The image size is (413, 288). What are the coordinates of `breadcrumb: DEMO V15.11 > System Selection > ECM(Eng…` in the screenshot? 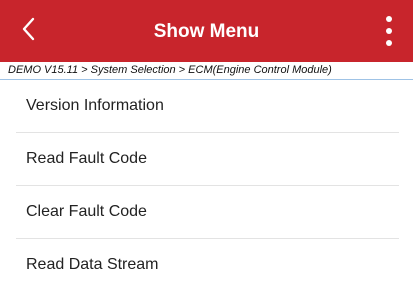 It's located at (170, 70).